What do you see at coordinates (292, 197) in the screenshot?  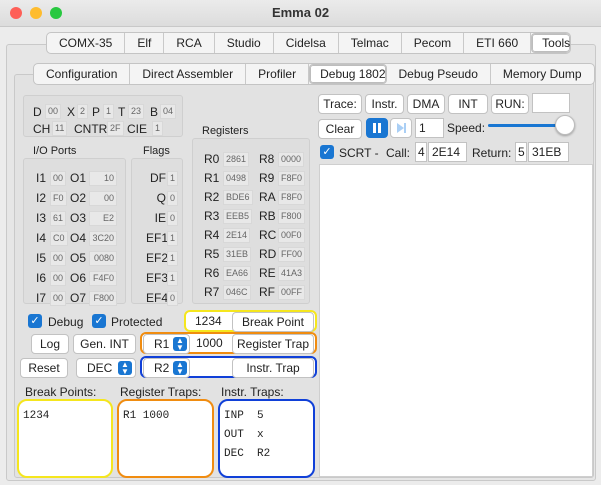 I see `register-value: F8F0` at bounding box center [292, 197].